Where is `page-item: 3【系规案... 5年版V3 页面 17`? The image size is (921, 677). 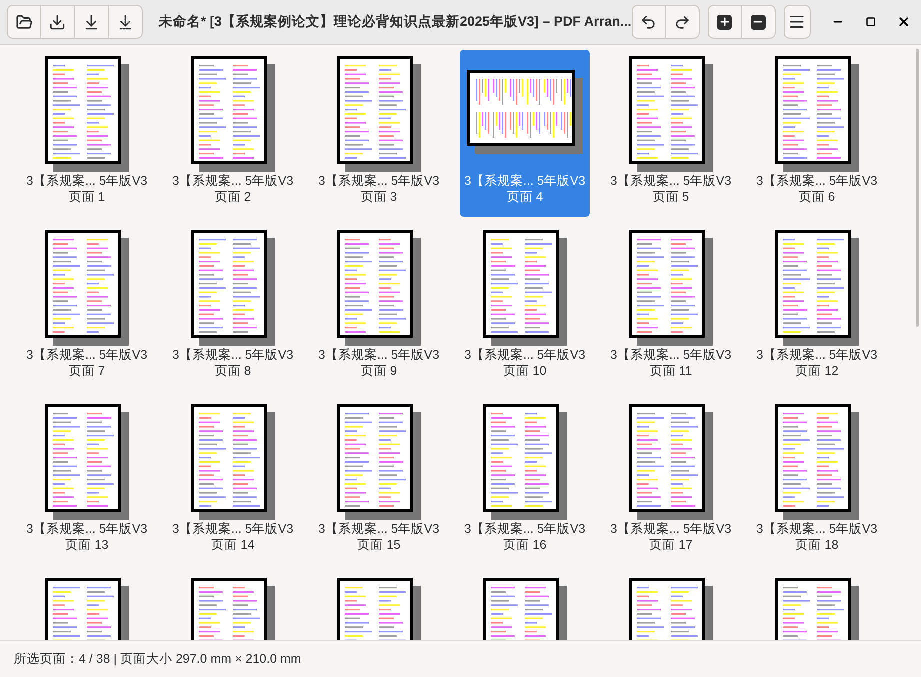 page-item: 3【系规案... 5年版V3 页面 17 is located at coordinates (671, 481).